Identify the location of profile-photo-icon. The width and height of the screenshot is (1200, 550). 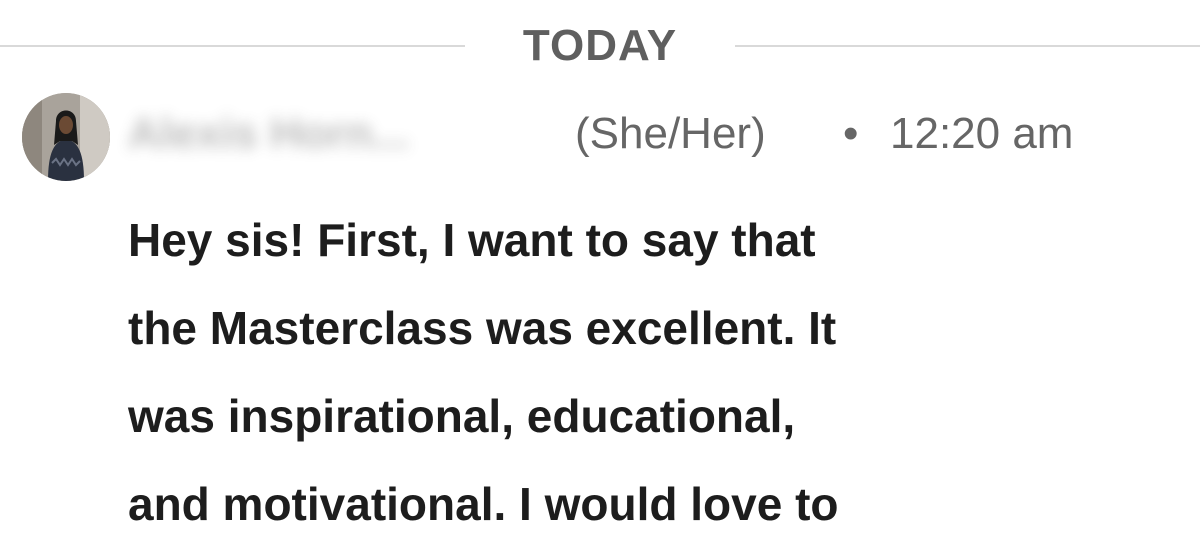
(66, 137).